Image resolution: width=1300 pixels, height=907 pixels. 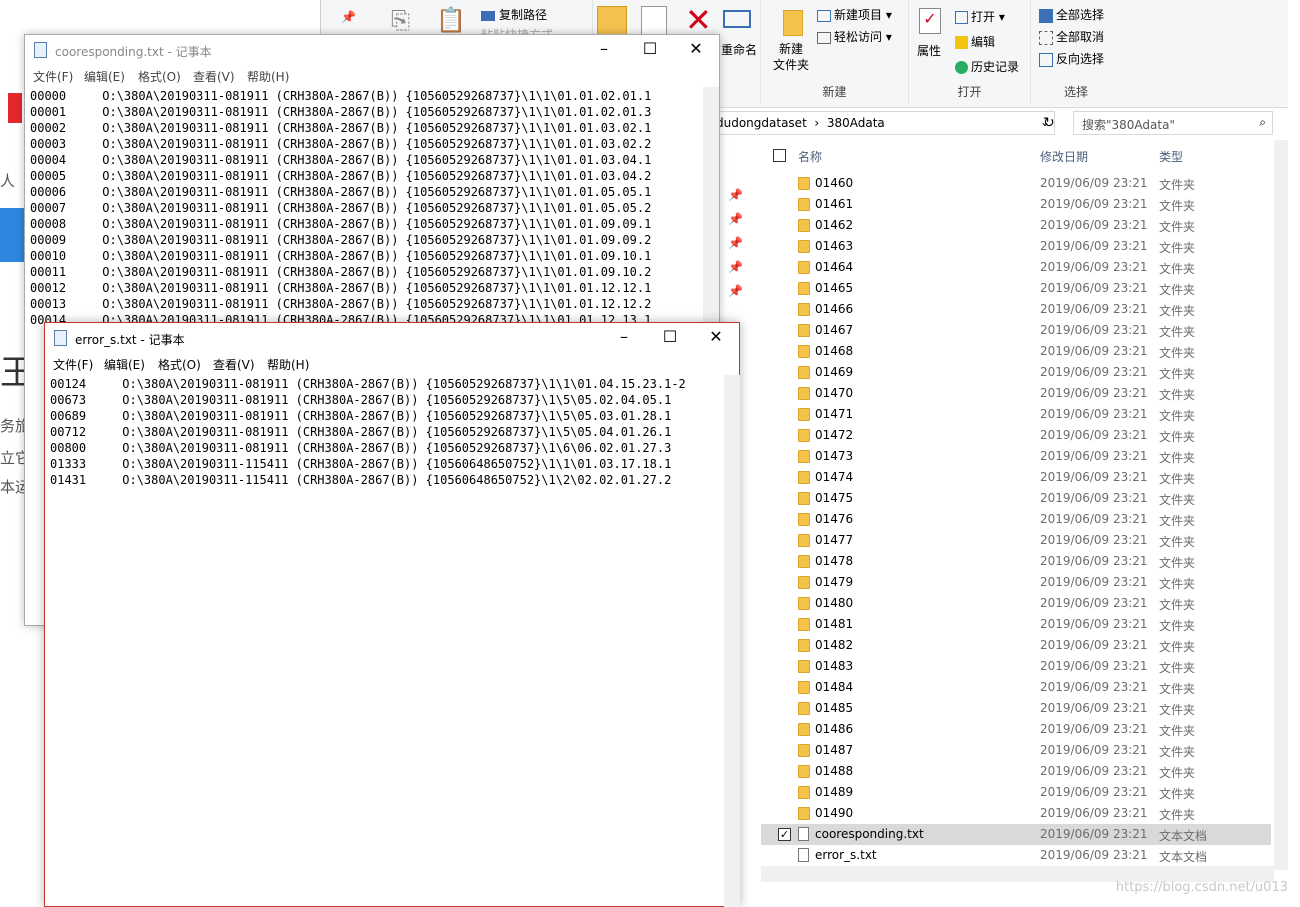 I want to click on copy-path-button: 复制路径, so click(x=514, y=14).